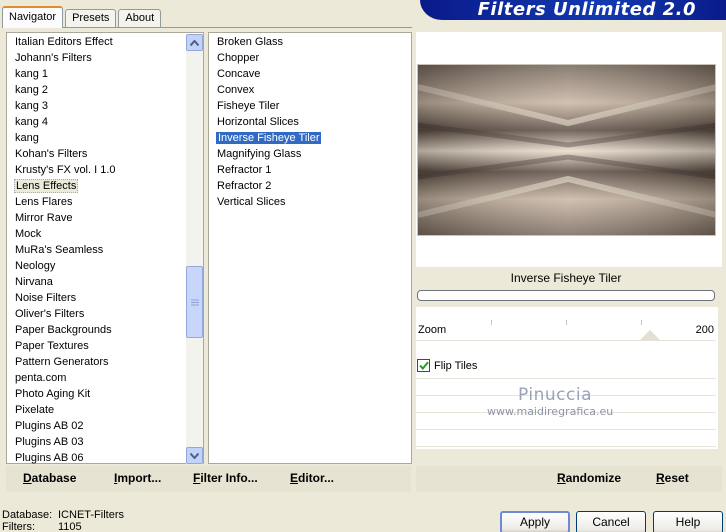  I want to click on filter-item: Chopper, so click(238, 58).